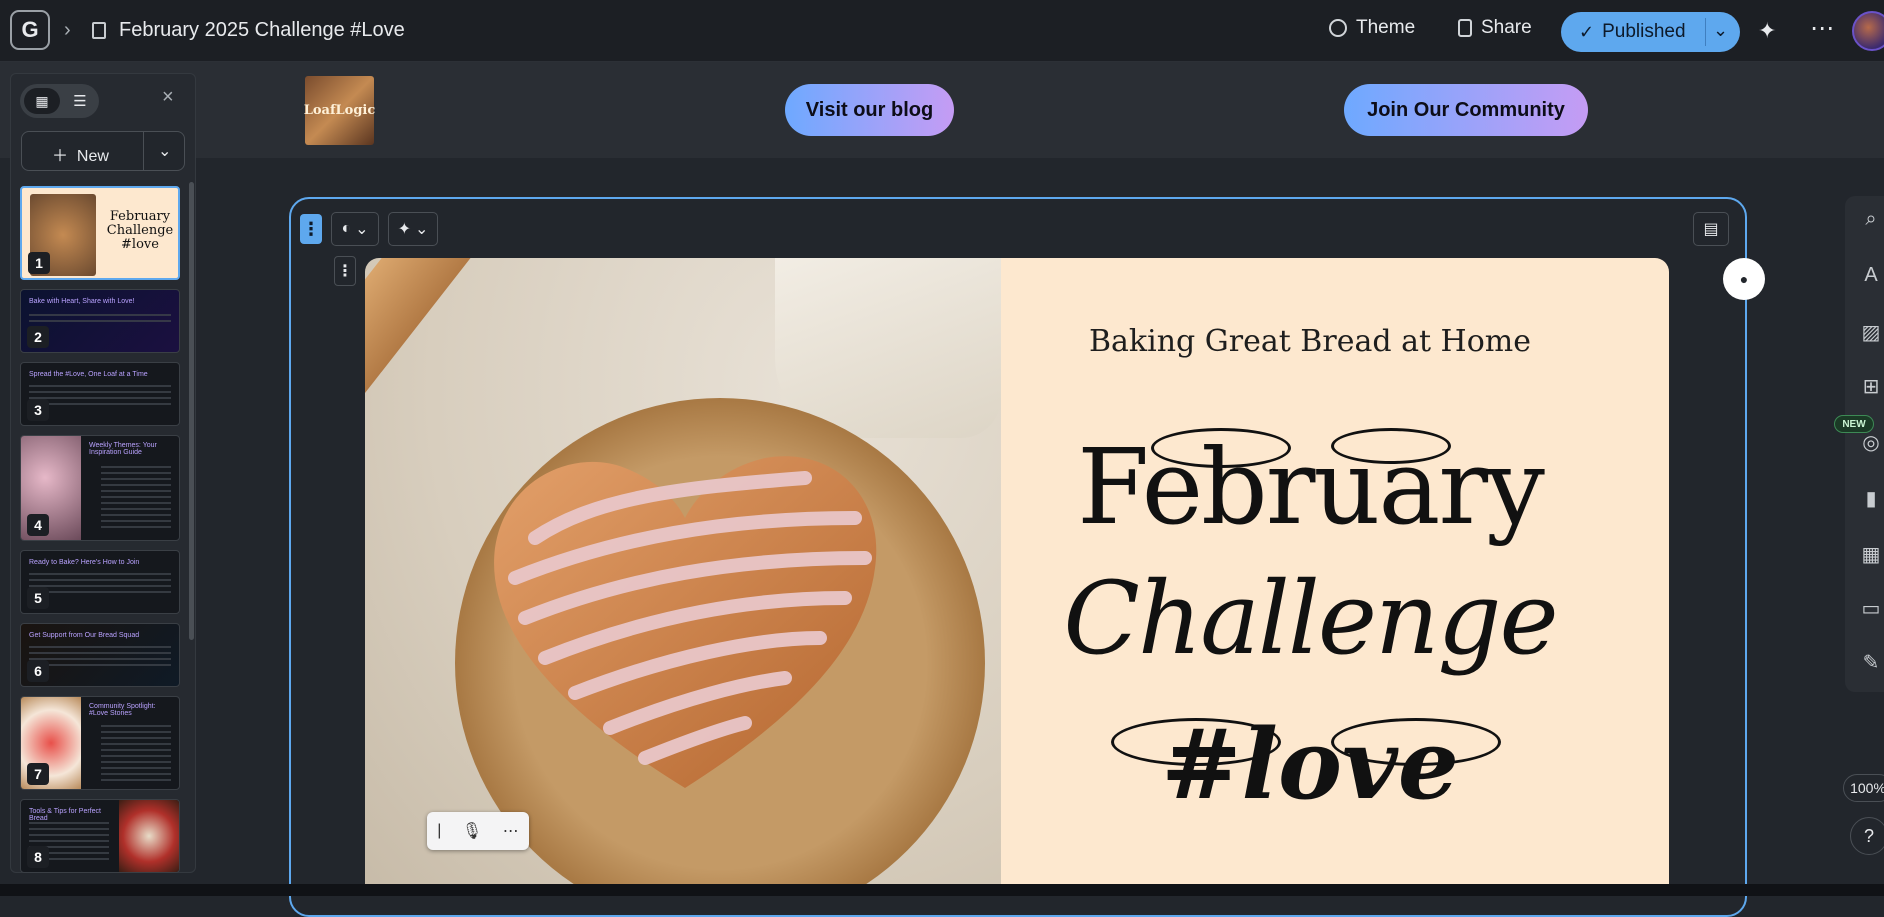 The height and width of the screenshot is (917, 1884). Describe the element at coordinates (404, 229) in the screenshot. I see `sparkle-icon: ✦` at that location.